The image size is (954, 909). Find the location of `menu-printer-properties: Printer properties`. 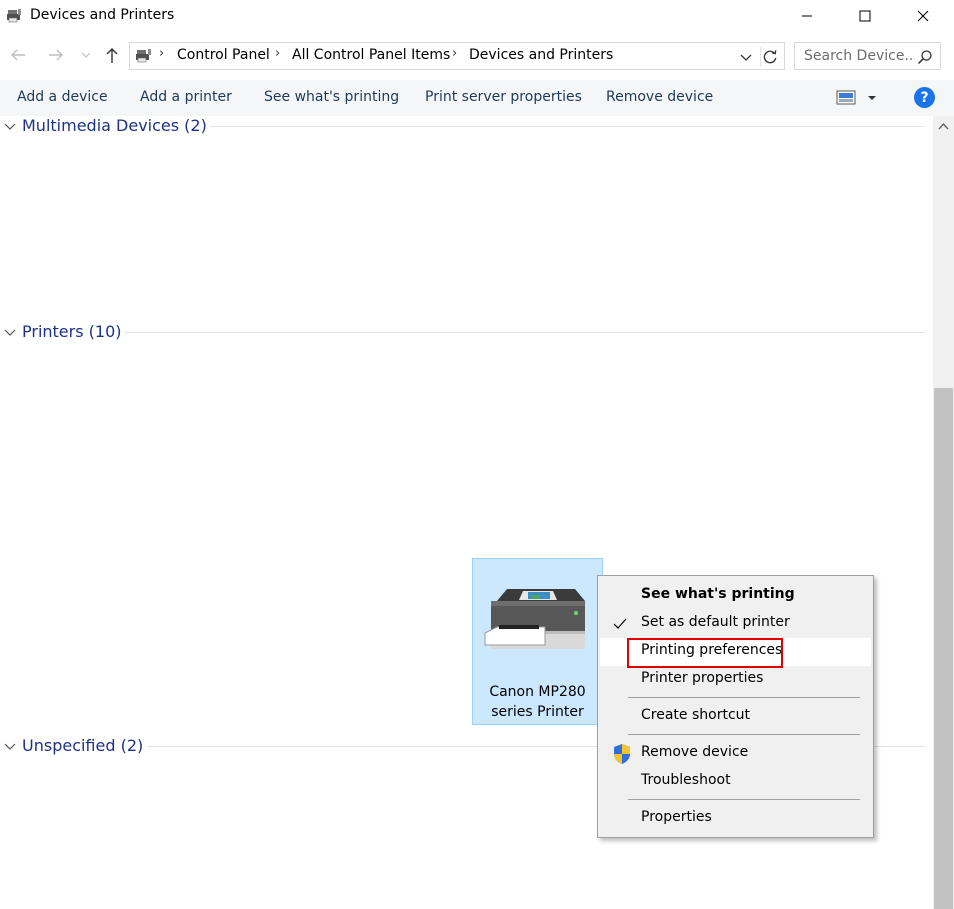

menu-printer-properties: Printer properties is located at coordinates (735, 680).